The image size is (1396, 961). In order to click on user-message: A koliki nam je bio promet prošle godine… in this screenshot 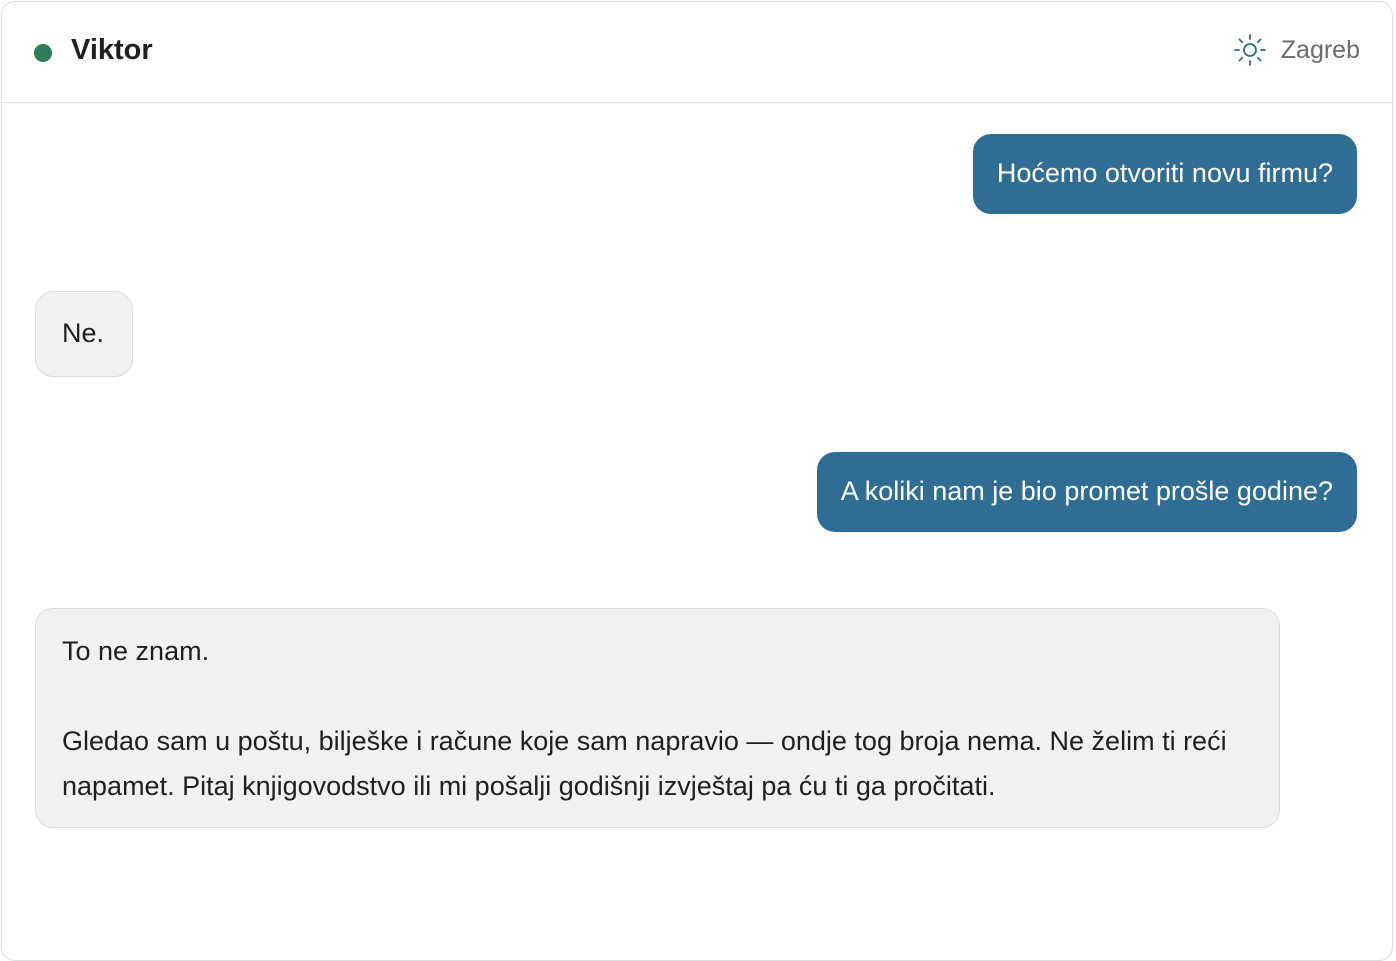, I will do `click(1086, 492)`.